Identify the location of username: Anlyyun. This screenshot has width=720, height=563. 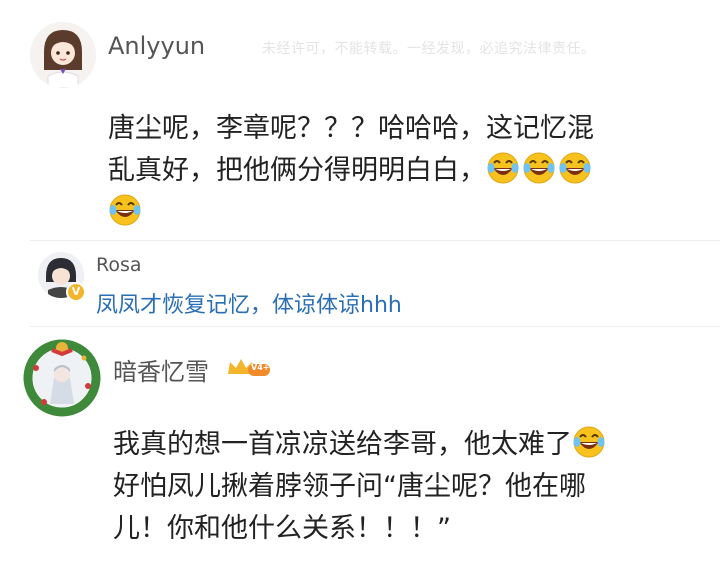
(156, 46).